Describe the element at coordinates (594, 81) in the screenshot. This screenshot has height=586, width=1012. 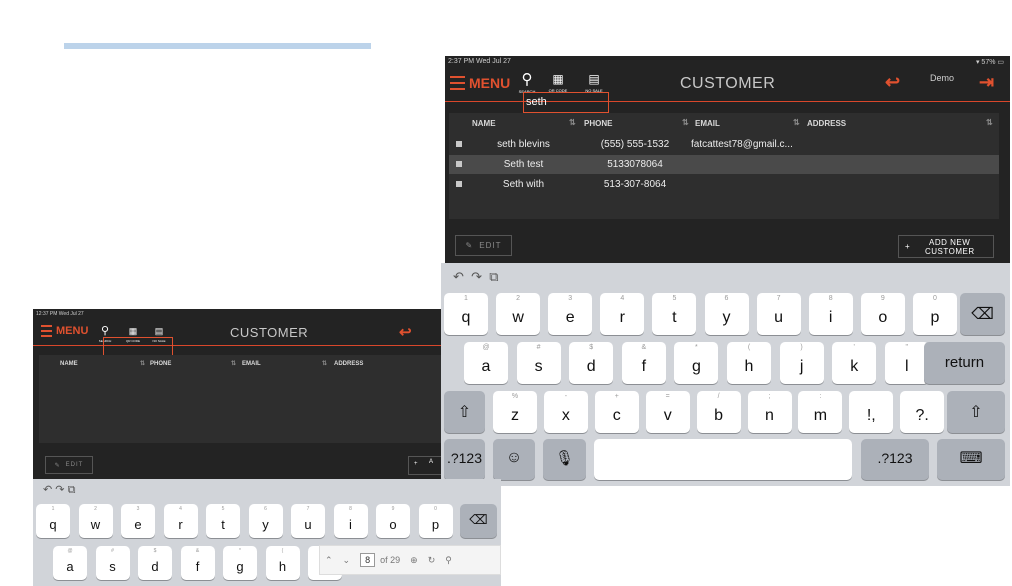
I see `no-sale-button: ▤ NO SALE` at that location.